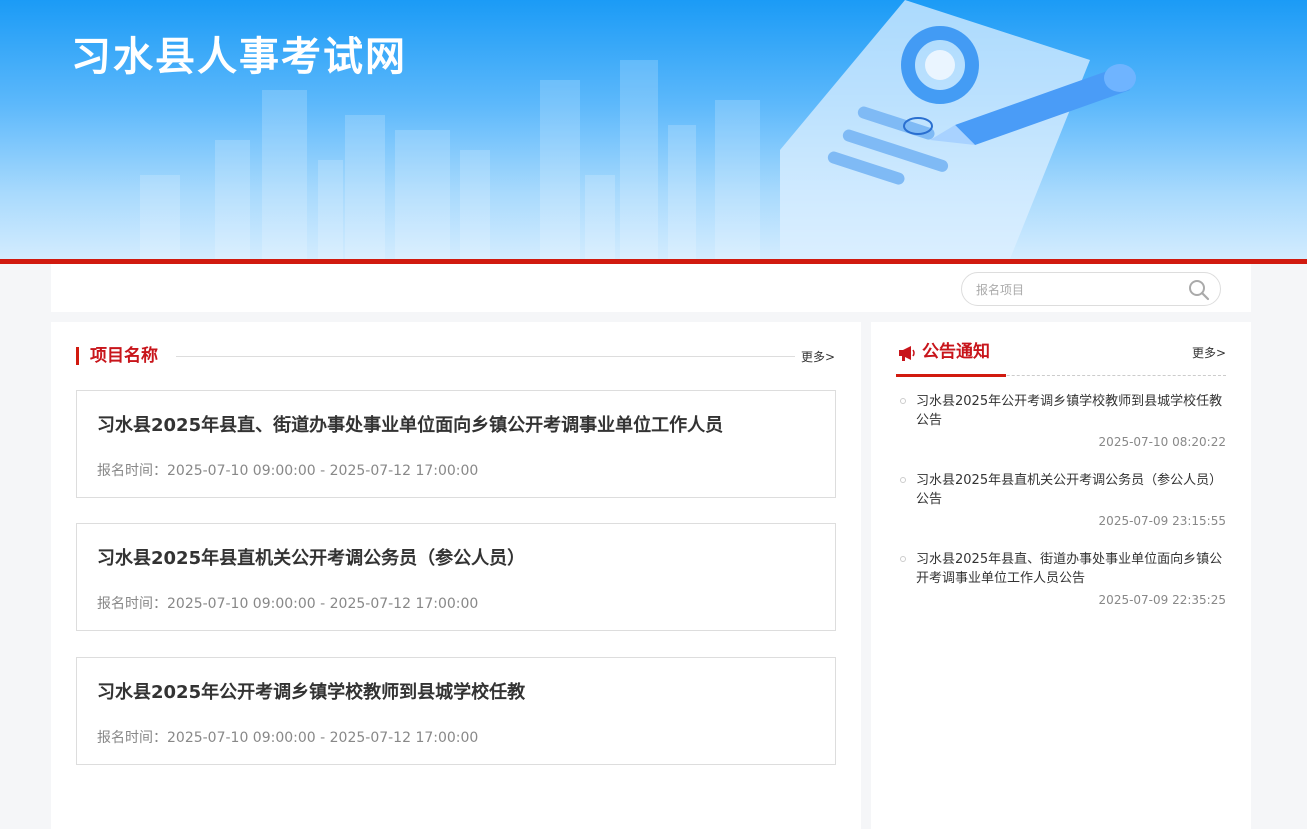 This screenshot has width=1307, height=829. Describe the element at coordinates (1076, 290) in the screenshot. I see `search-input` at that location.